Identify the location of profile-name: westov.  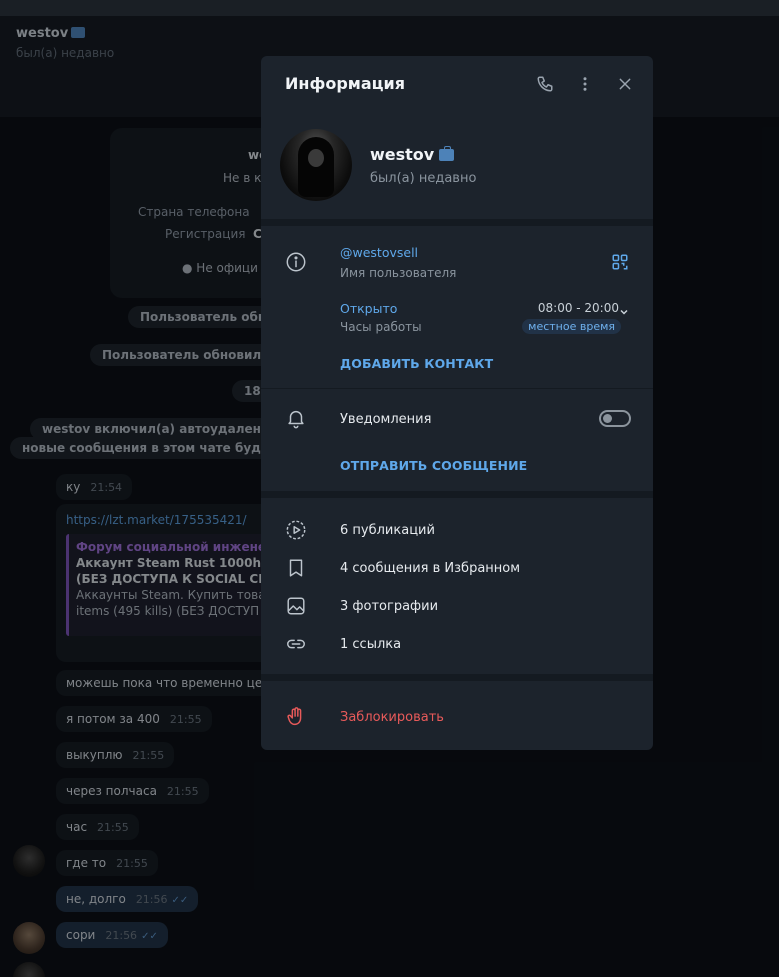
(412, 154).